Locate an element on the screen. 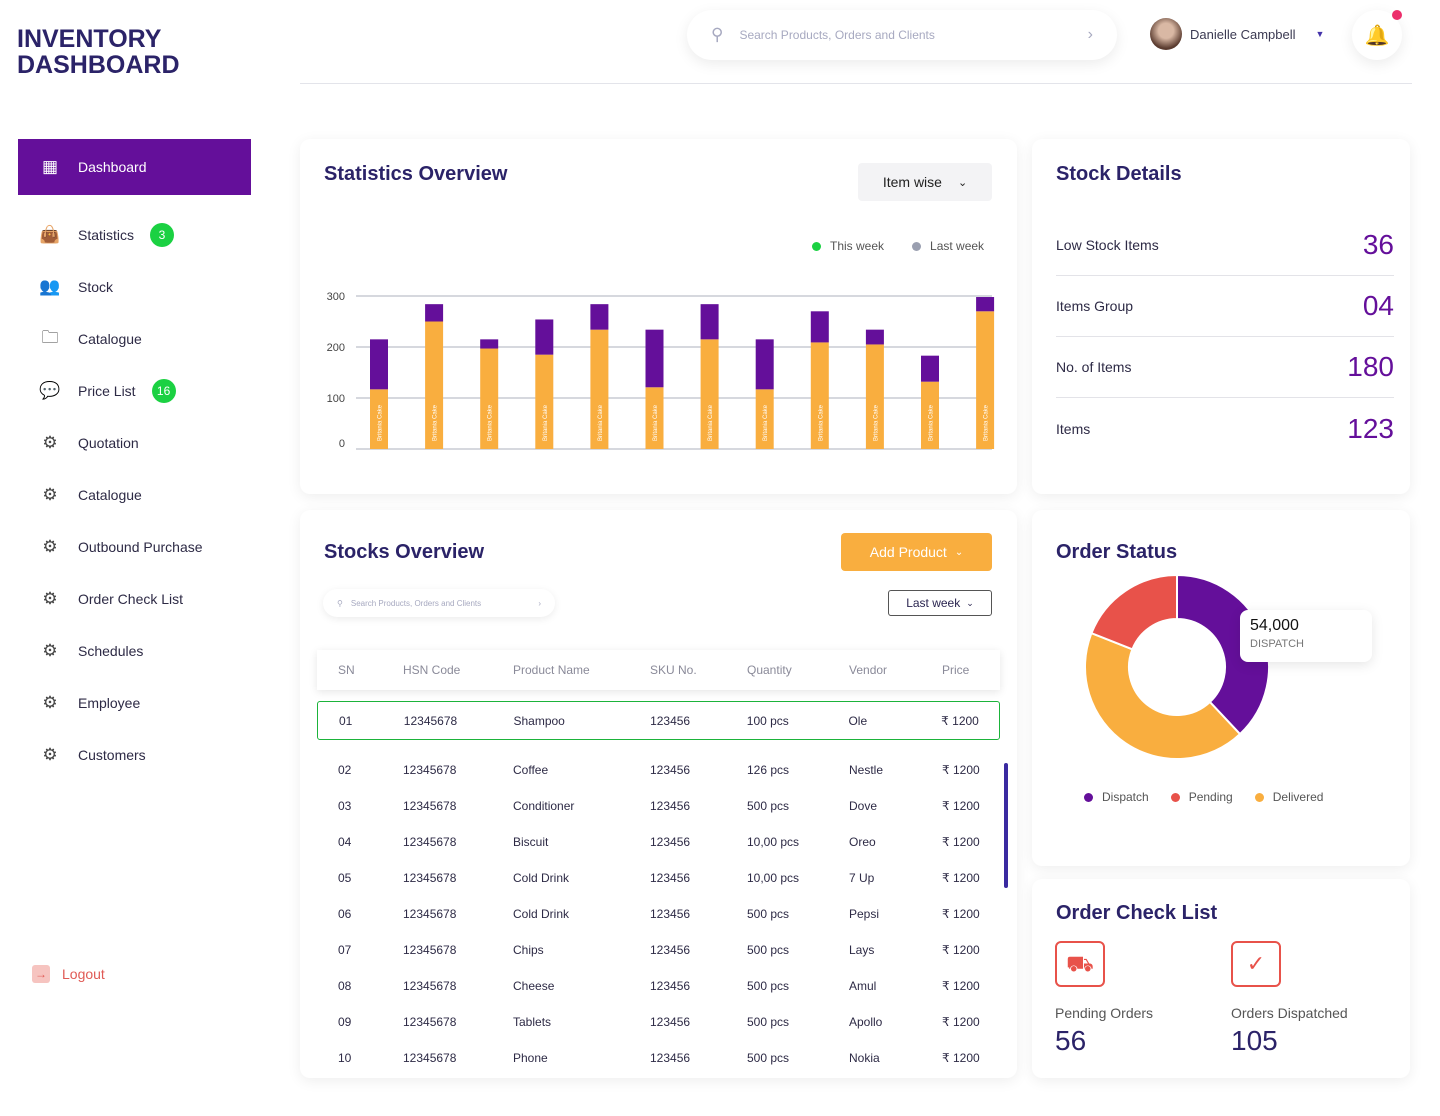 The width and height of the screenshot is (1440, 1116). sidebar-item-catalogue: ⚙ Catalogue is located at coordinates (134, 495).